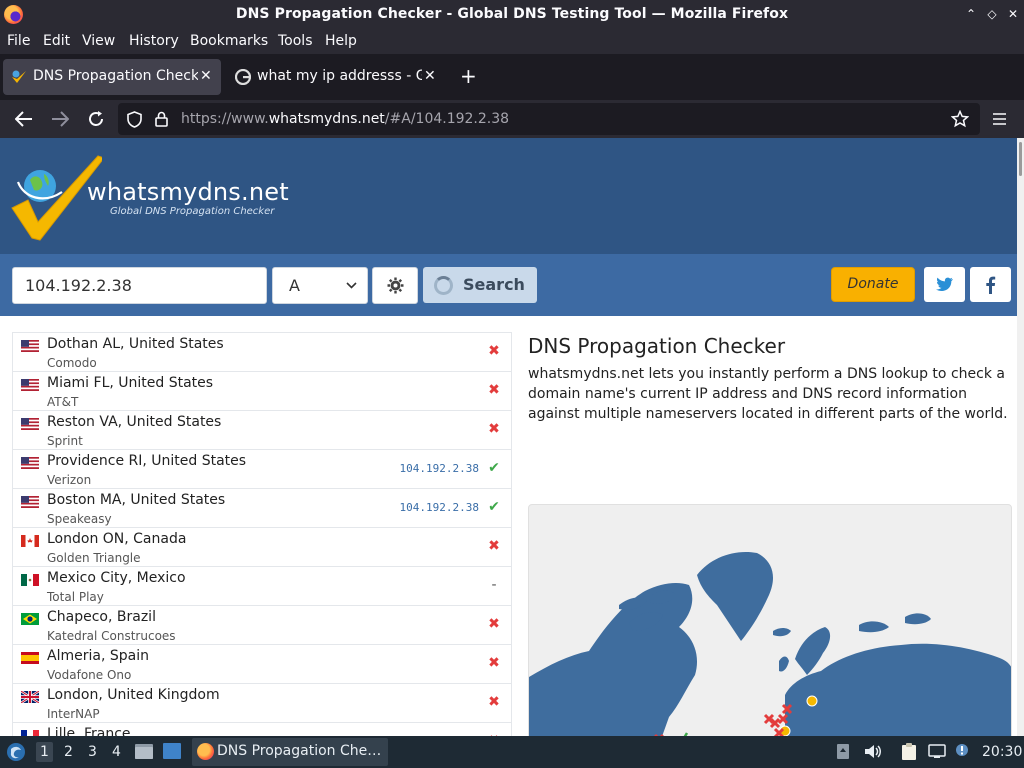 The image size is (1024, 768). What do you see at coordinates (937, 751) in the screenshot?
I see `network-icon` at bounding box center [937, 751].